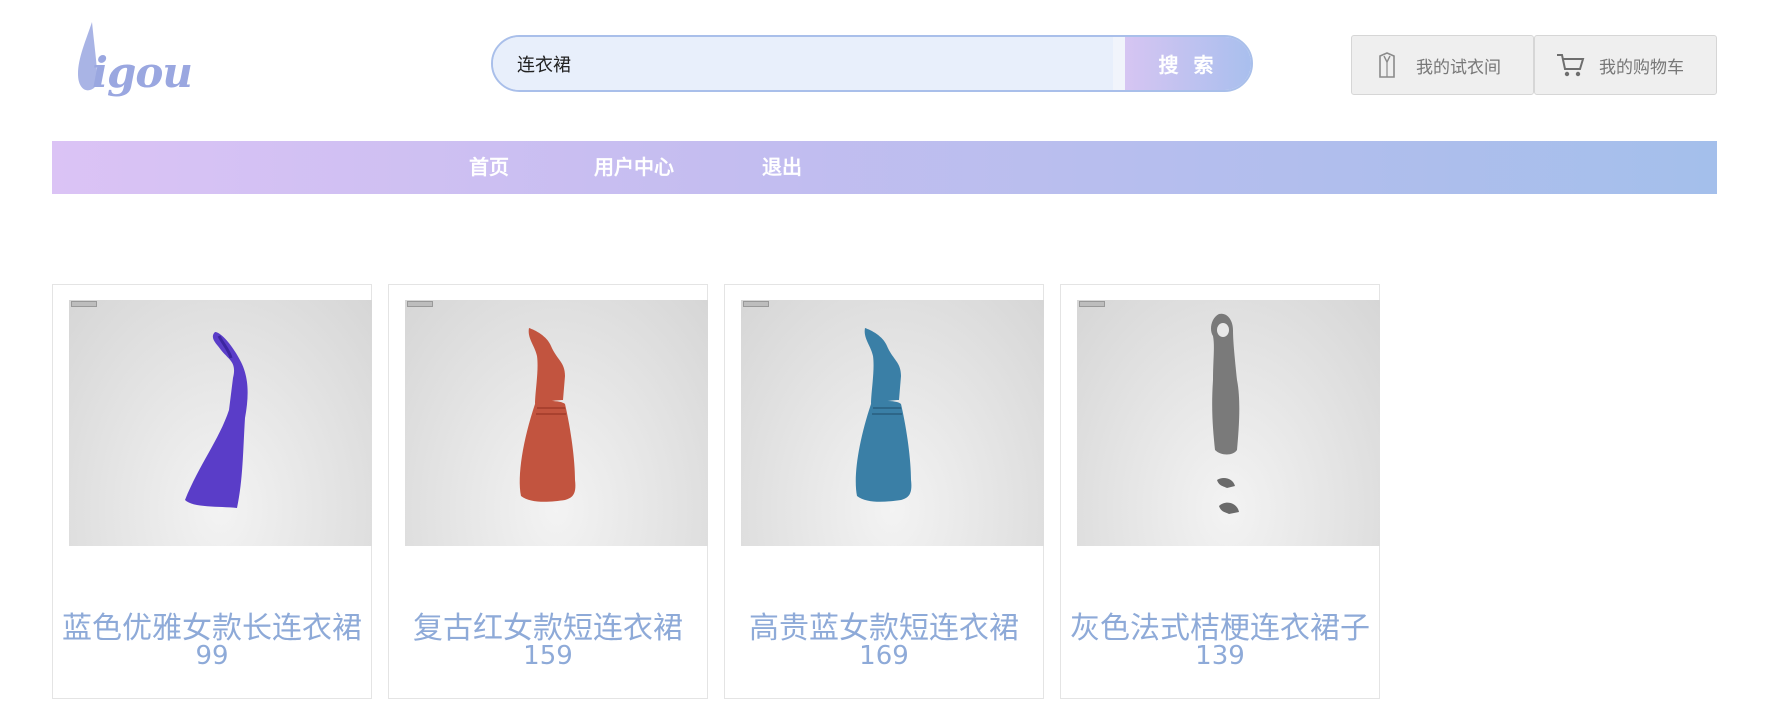 Image resolution: width=1770 pixels, height=718 pixels. Describe the element at coordinates (884, 167) in the screenshot. I see `main-nav: 首页 用户中心 退出` at that location.